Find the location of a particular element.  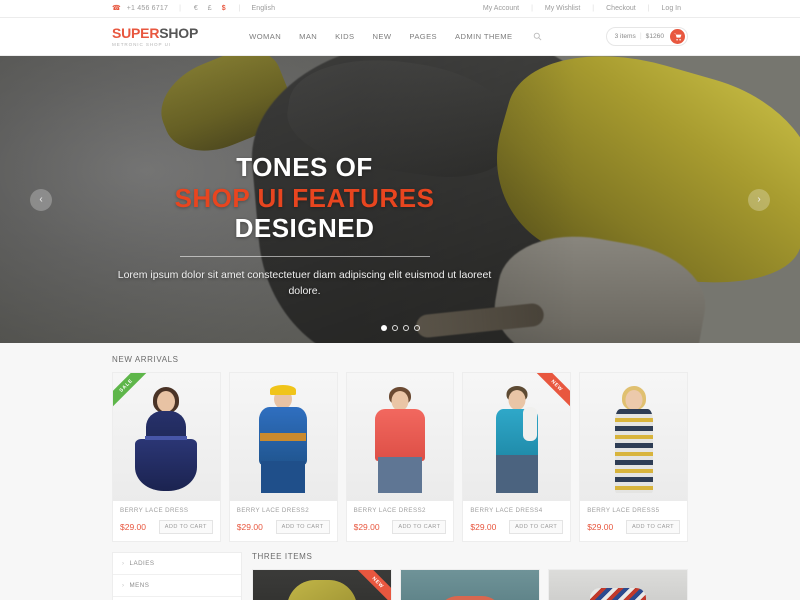

nav-item-kids: KIDS is located at coordinates (344, 36).